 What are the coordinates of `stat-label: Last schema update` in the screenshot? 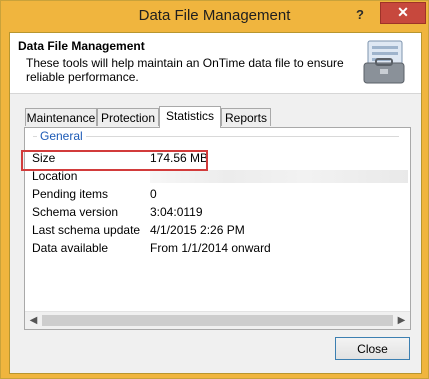 It's located at (86, 230).